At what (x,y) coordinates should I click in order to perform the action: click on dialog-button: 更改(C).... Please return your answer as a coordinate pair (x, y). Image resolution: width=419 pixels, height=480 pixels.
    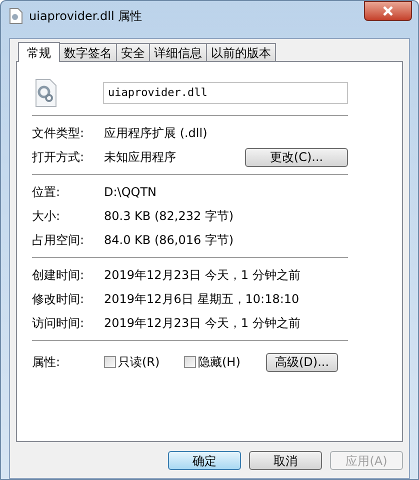
    Looking at the image, I should click on (296, 157).